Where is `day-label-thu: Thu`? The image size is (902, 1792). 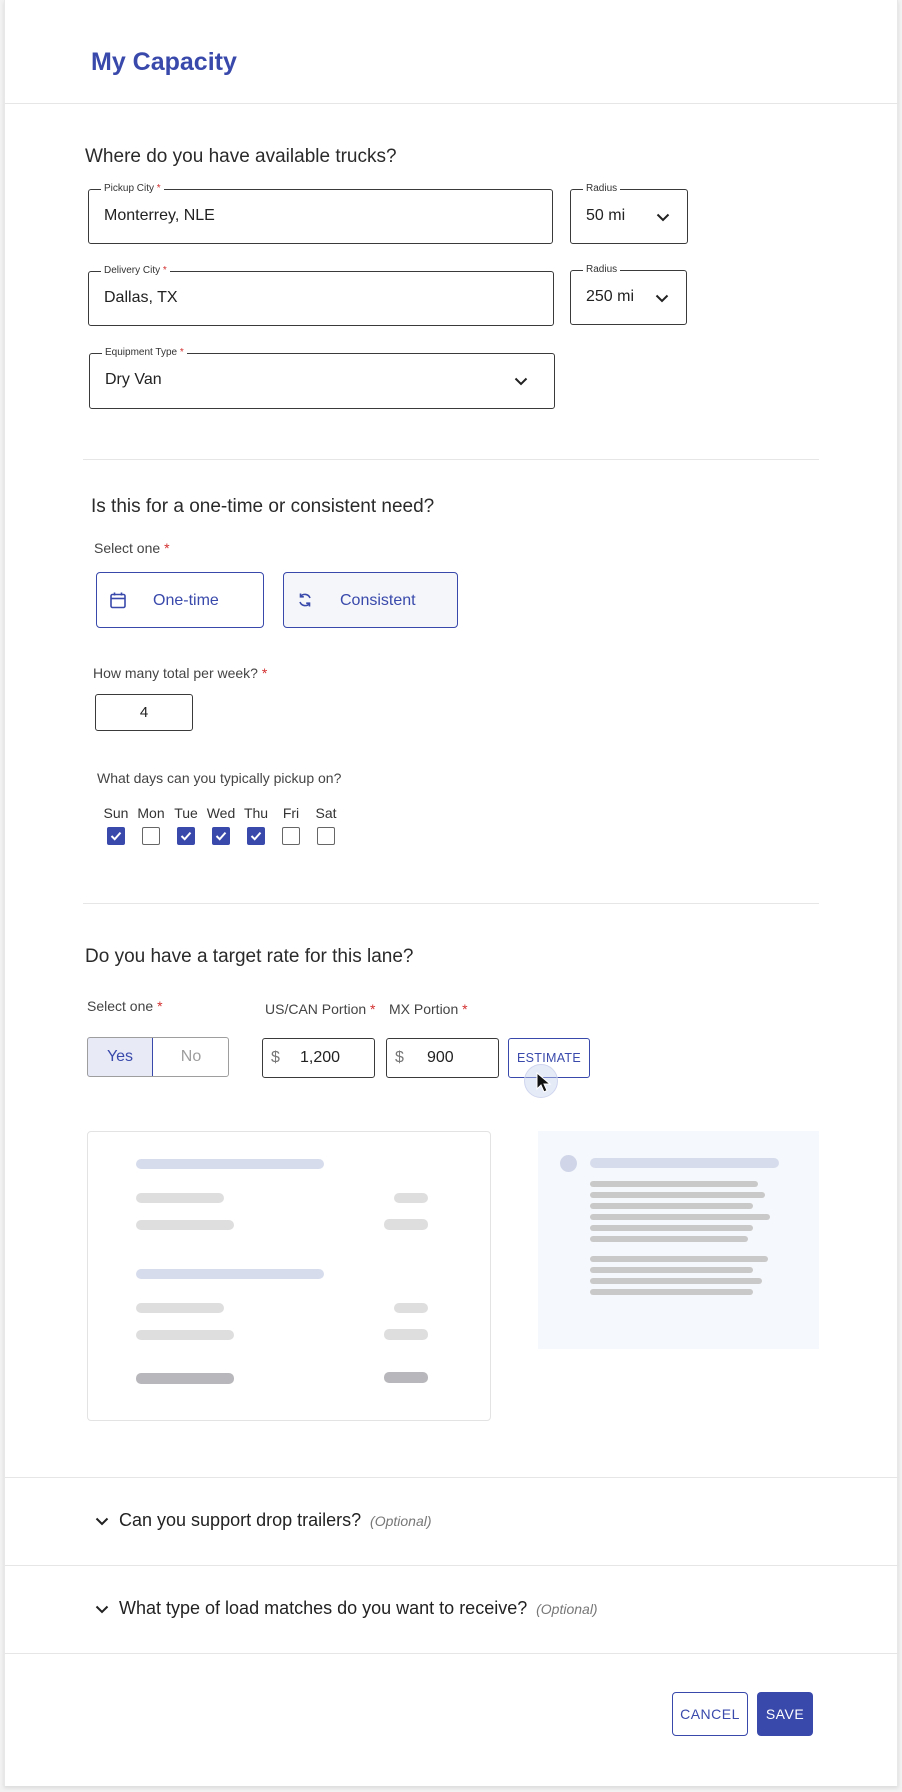 day-label-thu: Thu is located at coordinates (256, 813).